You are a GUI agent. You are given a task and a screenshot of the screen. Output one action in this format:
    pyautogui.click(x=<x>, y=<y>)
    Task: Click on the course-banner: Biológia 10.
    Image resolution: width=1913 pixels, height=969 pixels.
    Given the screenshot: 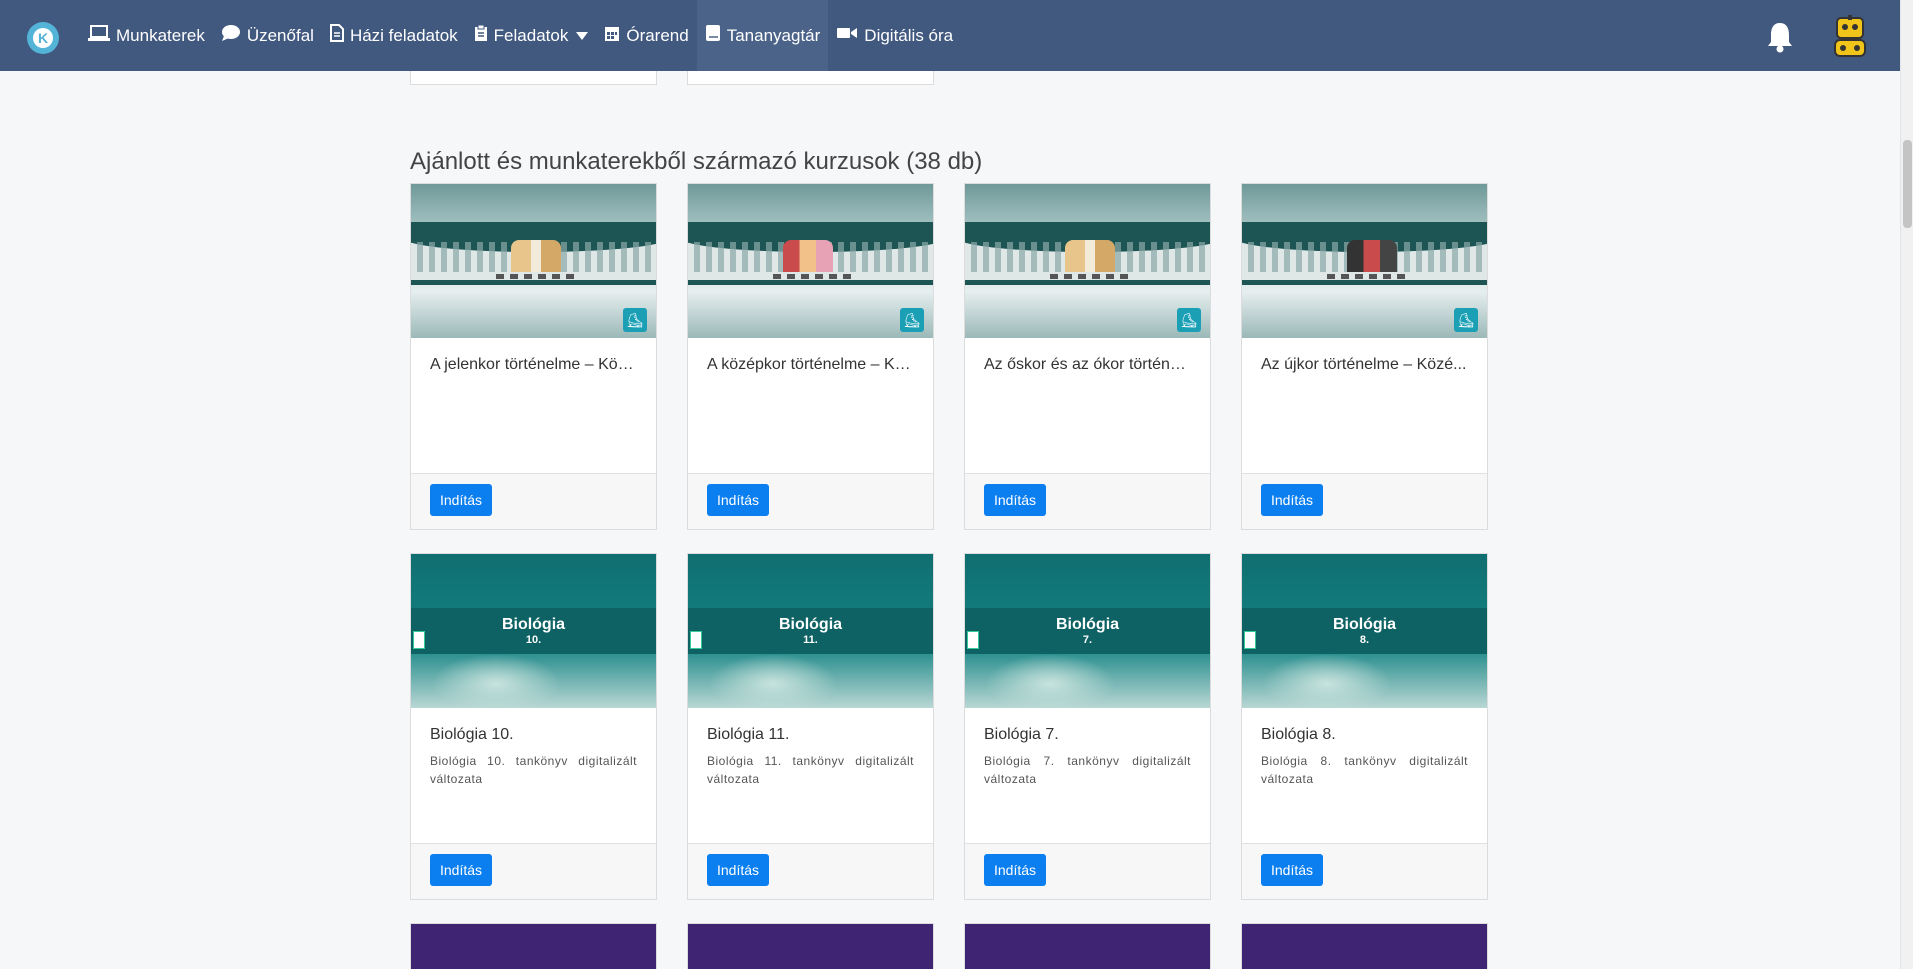 What is the action you would take?
    pyautogui.click(x=533, y=631)
    